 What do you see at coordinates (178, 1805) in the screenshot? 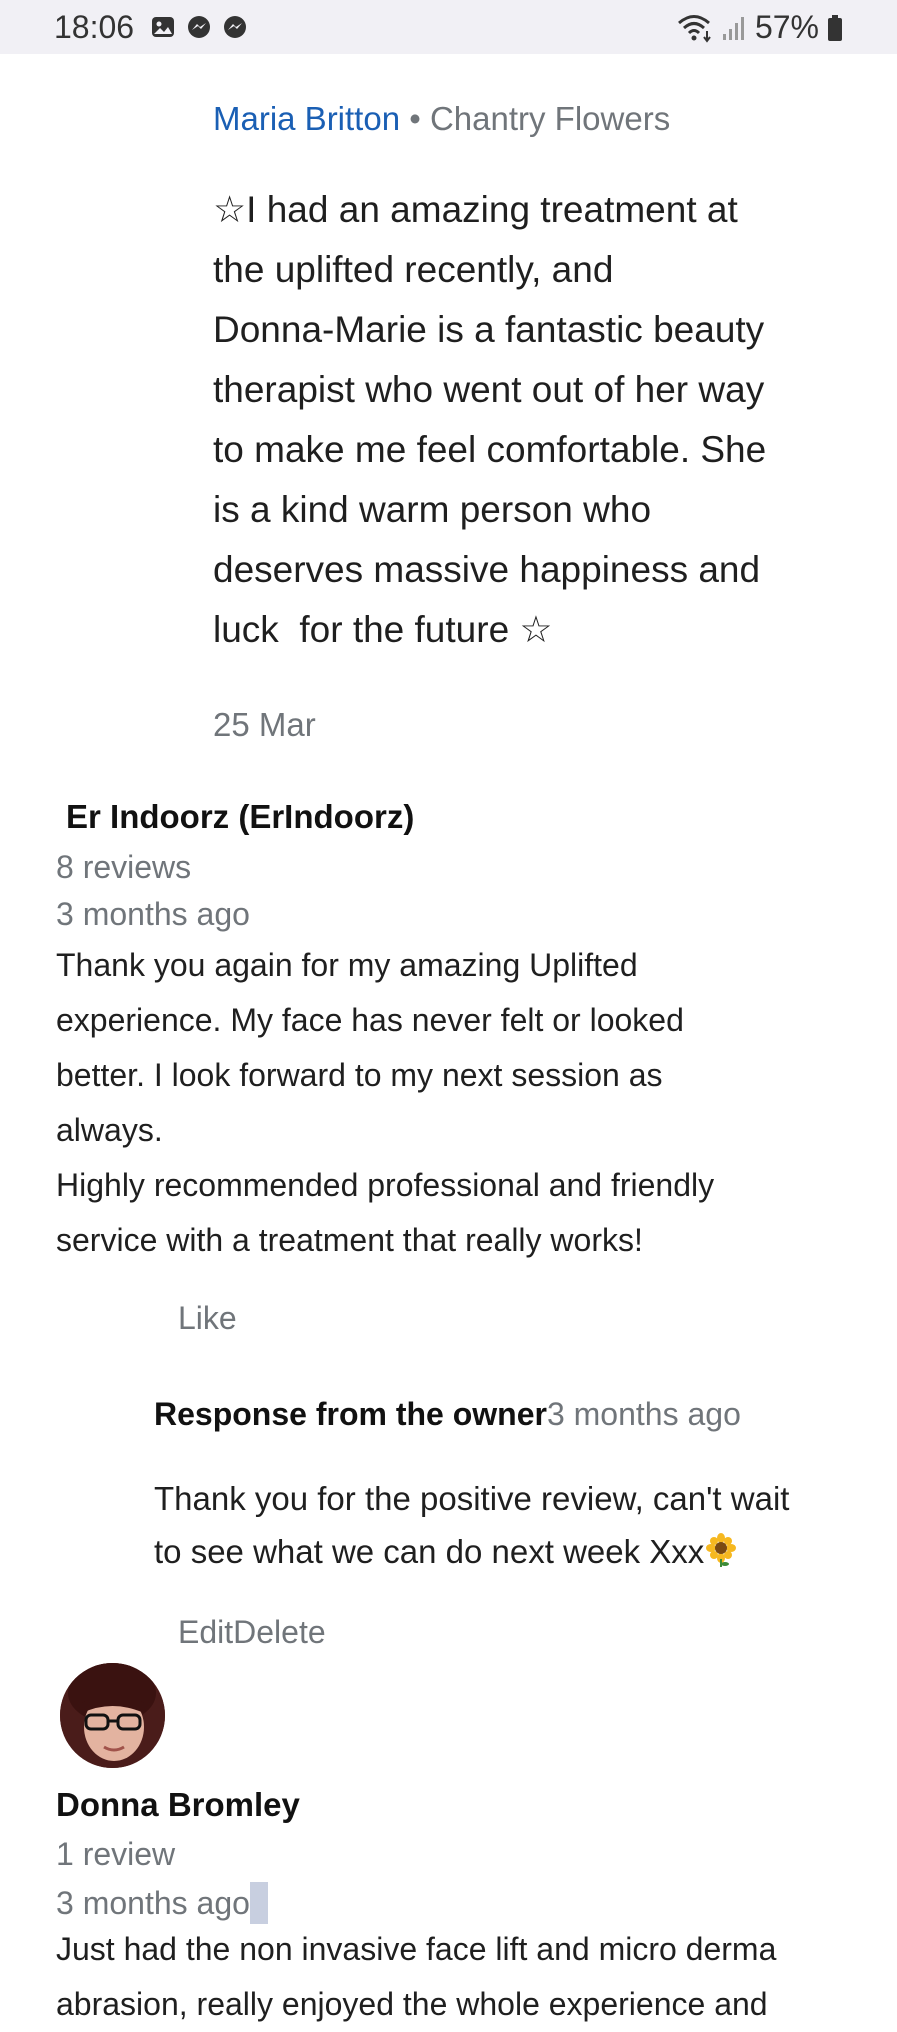
I see `reviewer-name: Donna Bromley` at bounding box center [178, 1805].